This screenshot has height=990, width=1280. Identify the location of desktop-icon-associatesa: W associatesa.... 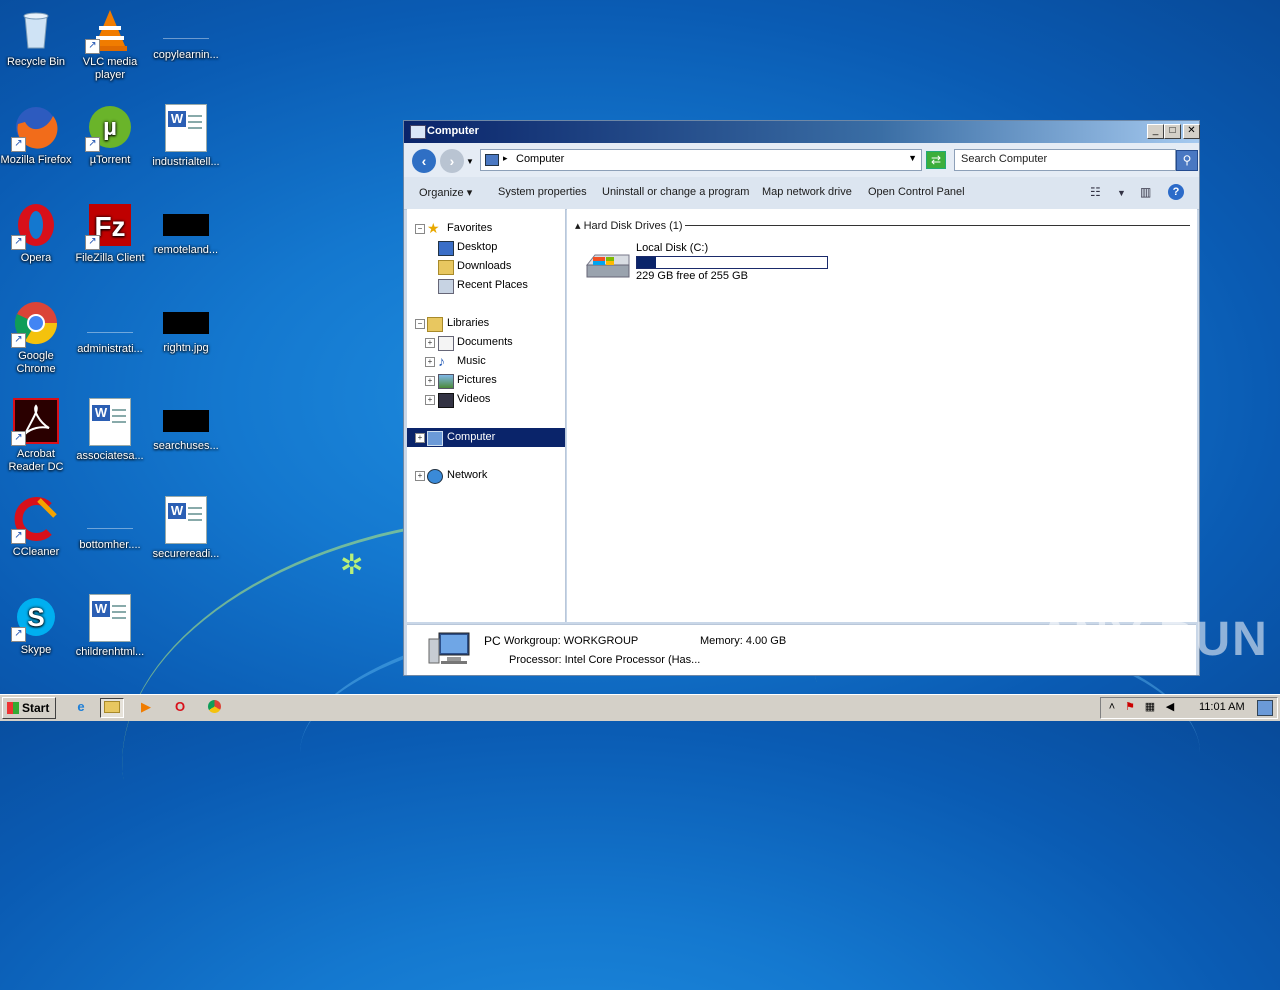
(110, 430).